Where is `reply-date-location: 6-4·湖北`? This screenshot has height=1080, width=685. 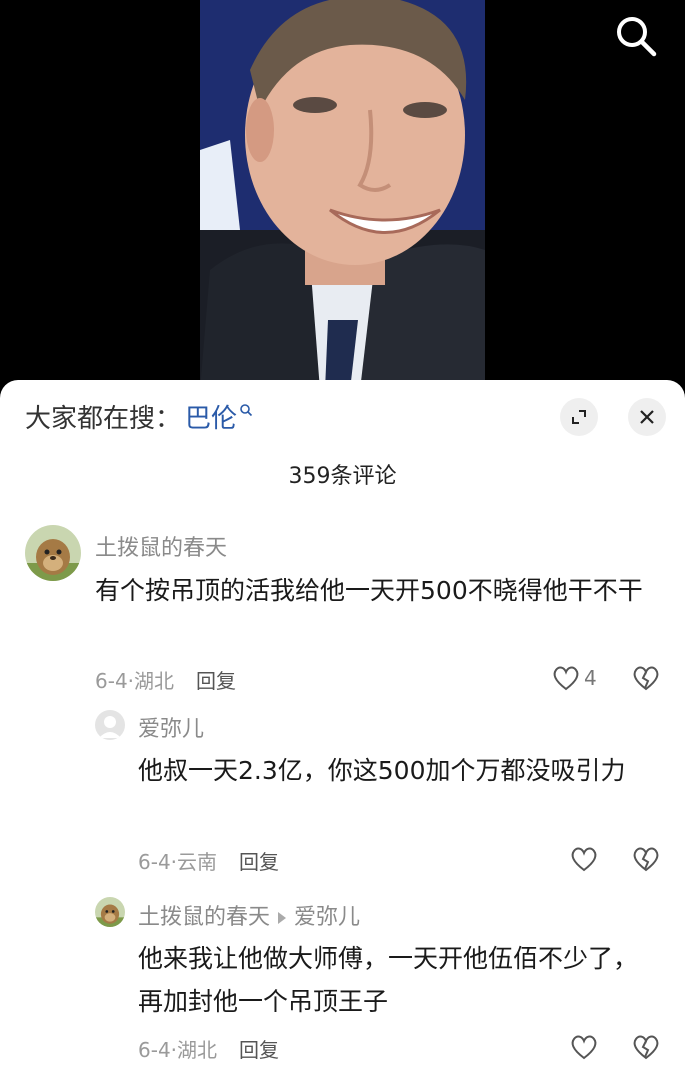 reply-date-location: 6-4·湖北 is located at coordinates (178, 1050).